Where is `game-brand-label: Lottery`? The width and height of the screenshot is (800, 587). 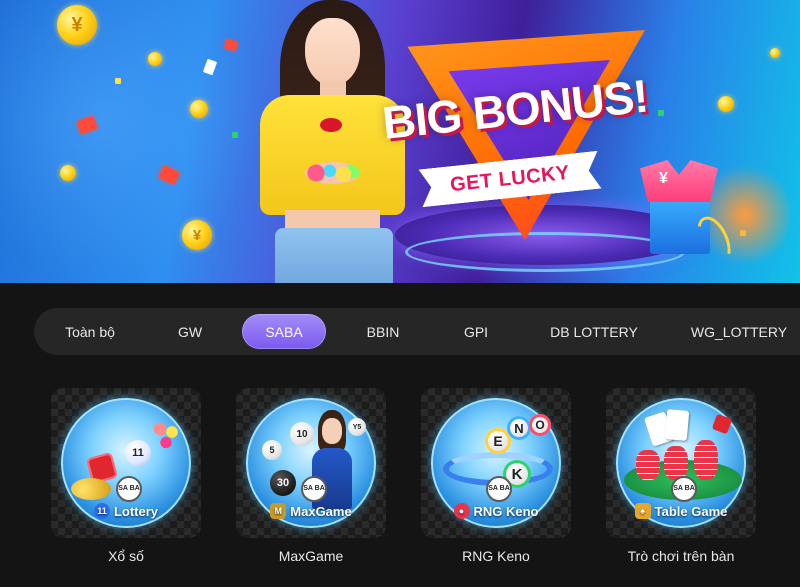 game-brand-label: Lottery is located at coordinates (136, 511).